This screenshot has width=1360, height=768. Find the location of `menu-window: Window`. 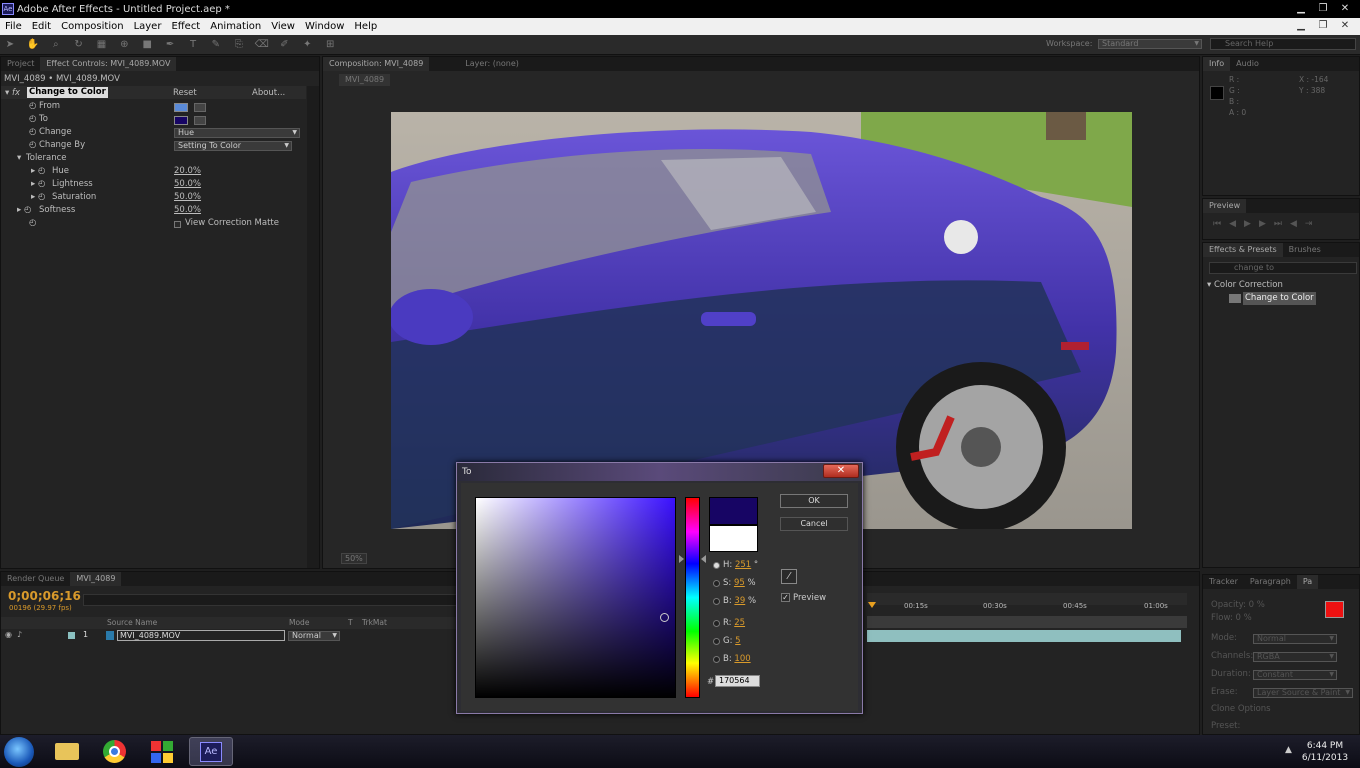

menu-window: Window is located at coordinates (324, 26).